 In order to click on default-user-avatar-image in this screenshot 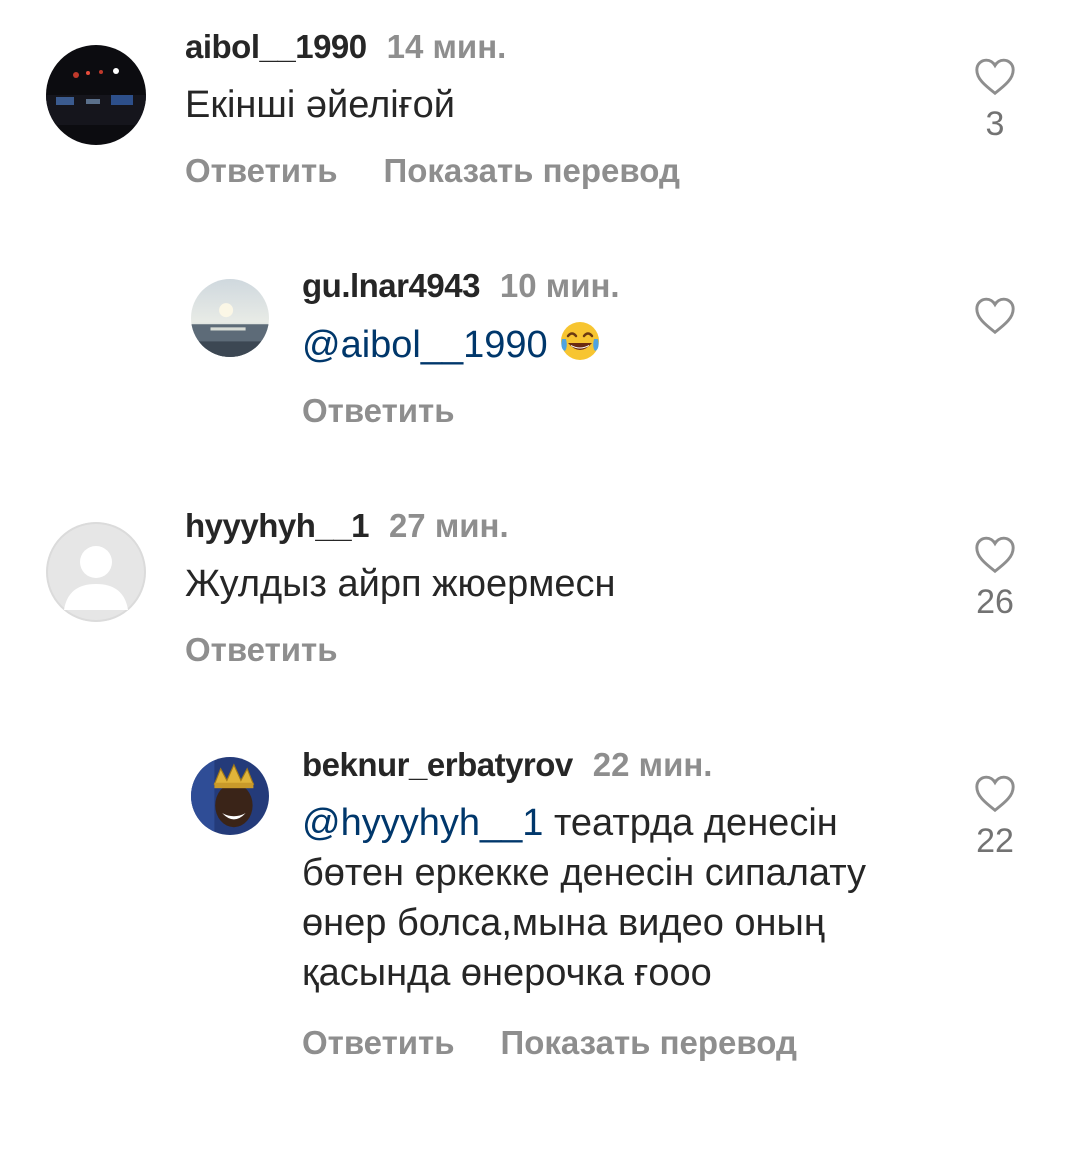, I will do `click(96, 572)`.